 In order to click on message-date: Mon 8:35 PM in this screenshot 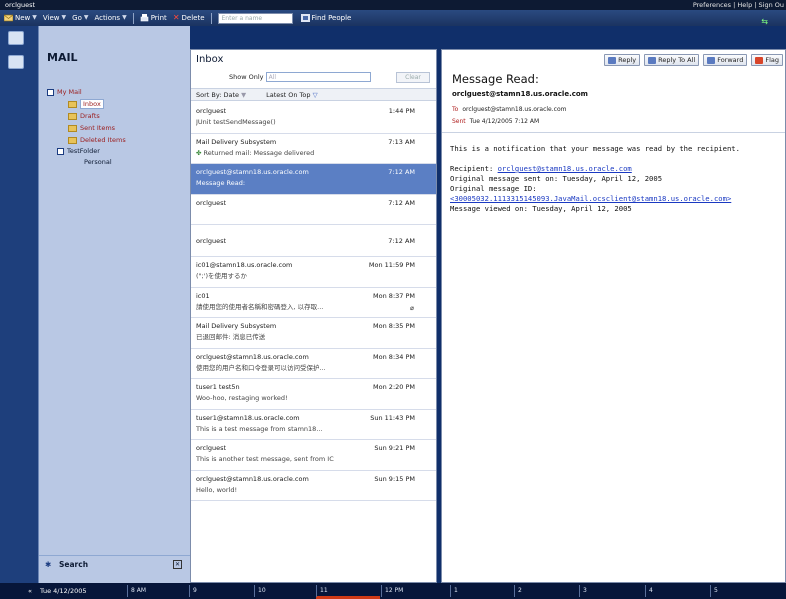, I will do `click(394, 326)`.